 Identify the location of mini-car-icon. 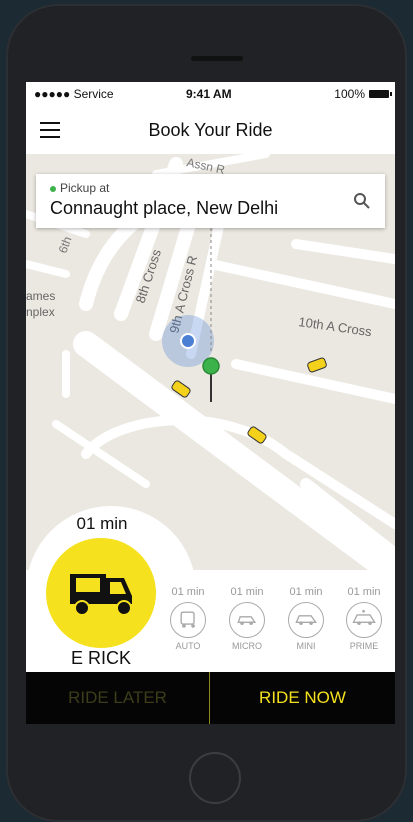
(306, 620).